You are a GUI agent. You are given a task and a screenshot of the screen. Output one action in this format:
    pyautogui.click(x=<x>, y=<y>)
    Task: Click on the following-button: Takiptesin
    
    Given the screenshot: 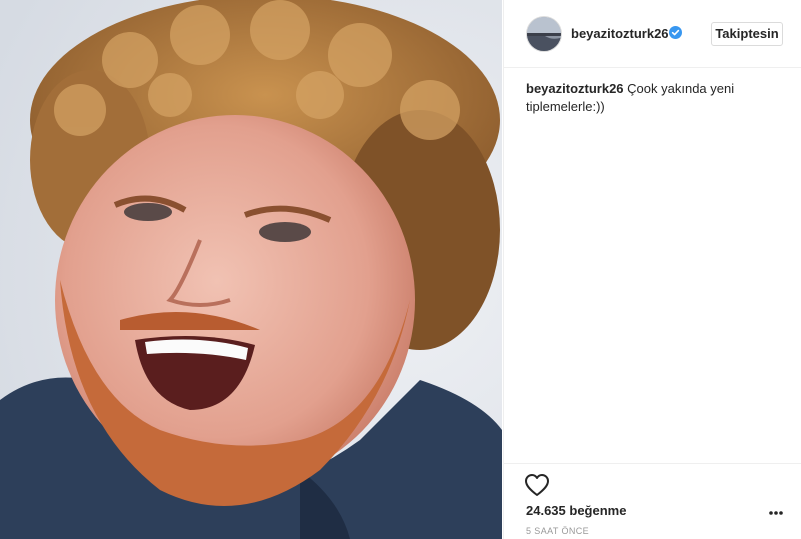 What is the action you would take?
    pyautogui.click(x=747, y=34)
    